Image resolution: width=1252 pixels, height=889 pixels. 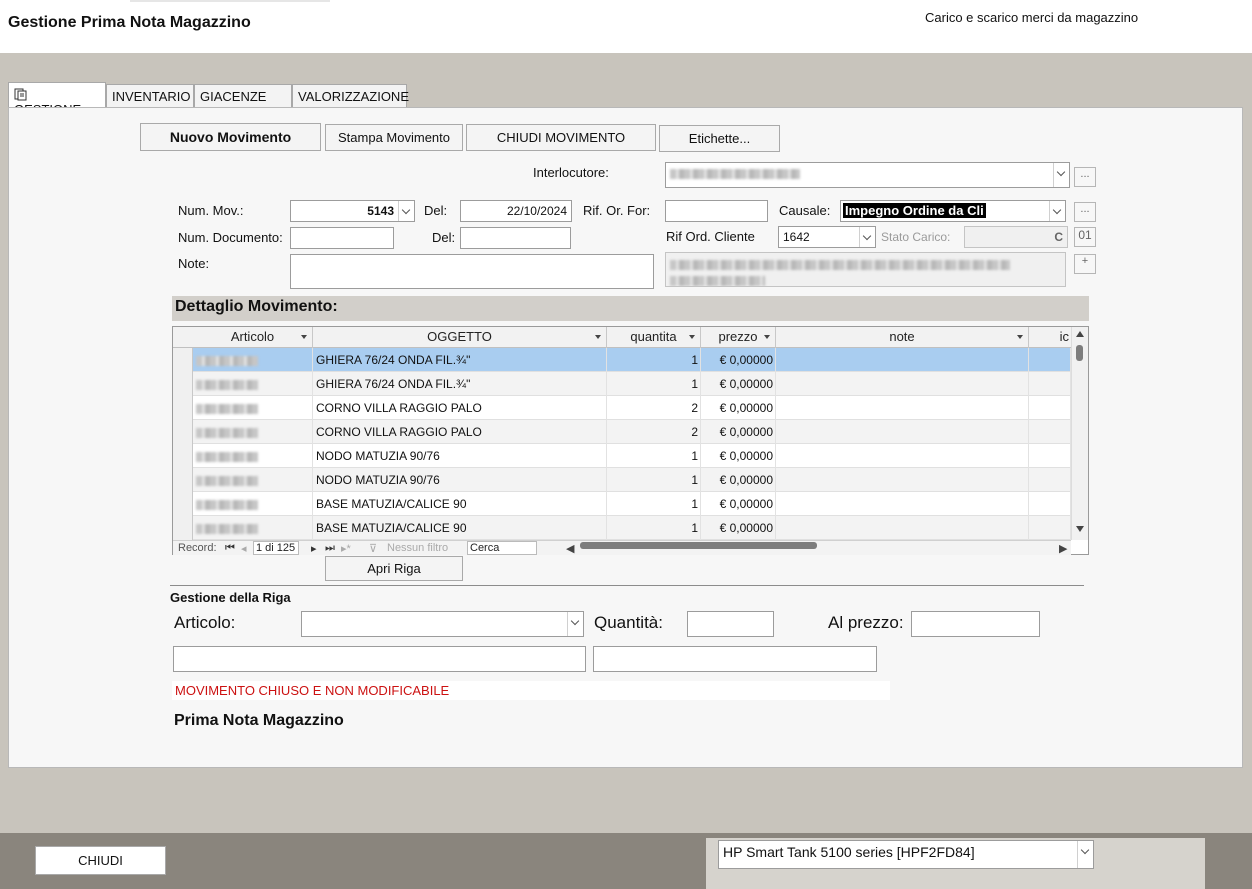 I want to click on tab-valorizzazione: VALORIZZAZIONE, so click(x=350, y=96).